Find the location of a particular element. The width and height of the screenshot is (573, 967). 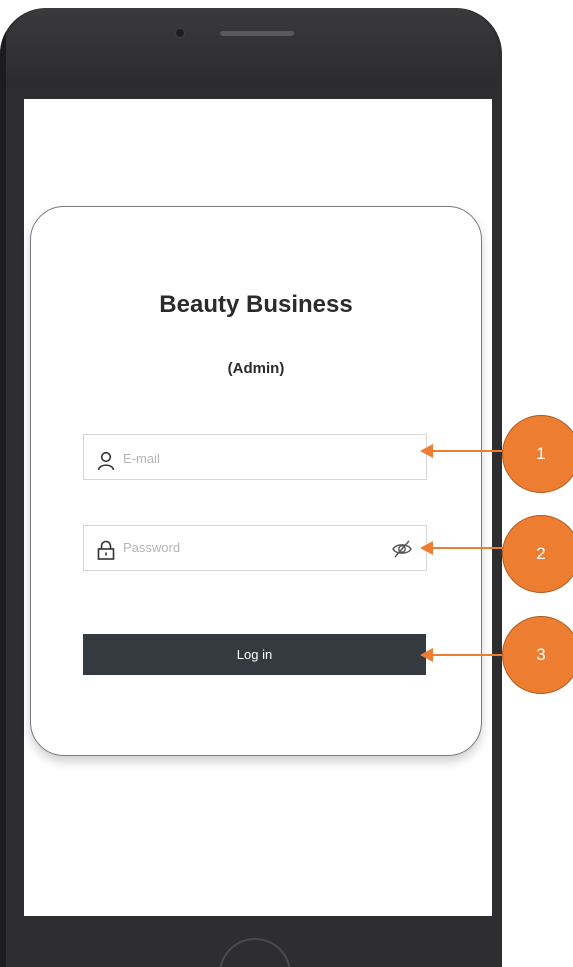

user-icon is located at coordinates (106, 461).